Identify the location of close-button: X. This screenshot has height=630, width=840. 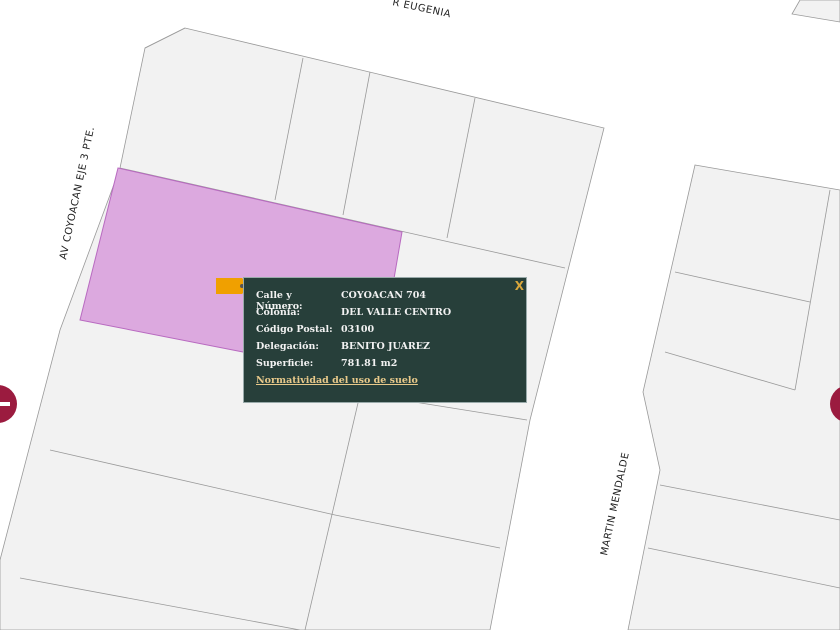
(519, 286).